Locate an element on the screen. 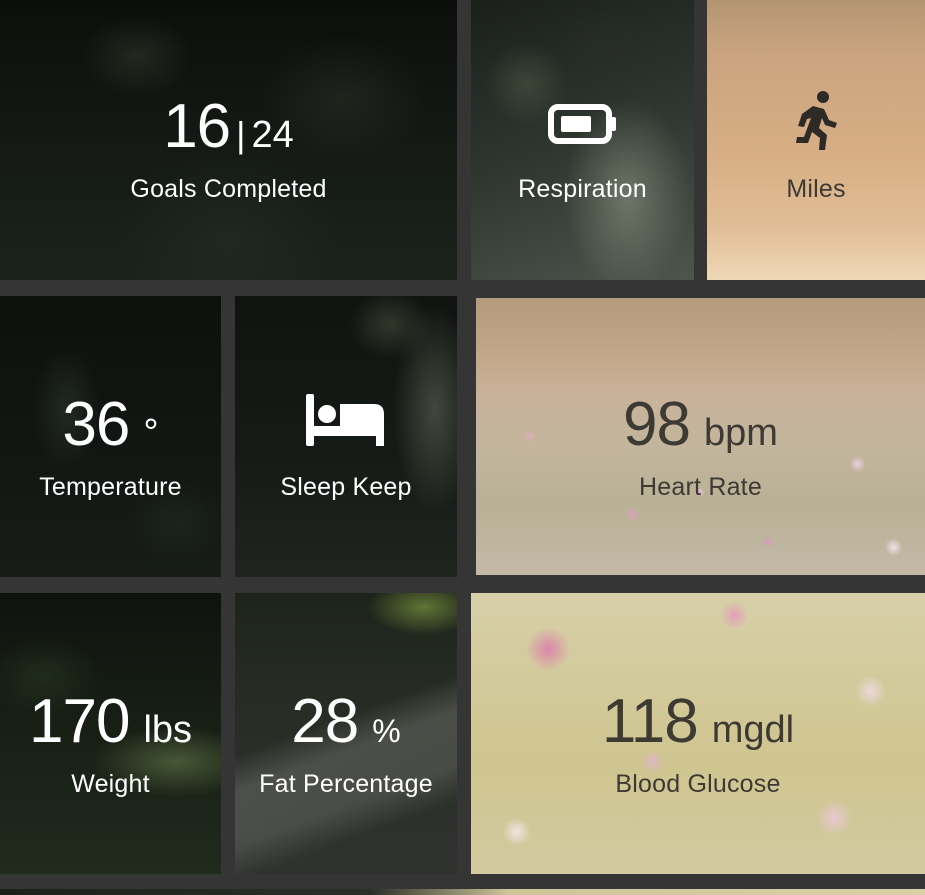 The image size is (925, 895). goals-completed-label: Goals Completed is located at coordinates (228, 189).